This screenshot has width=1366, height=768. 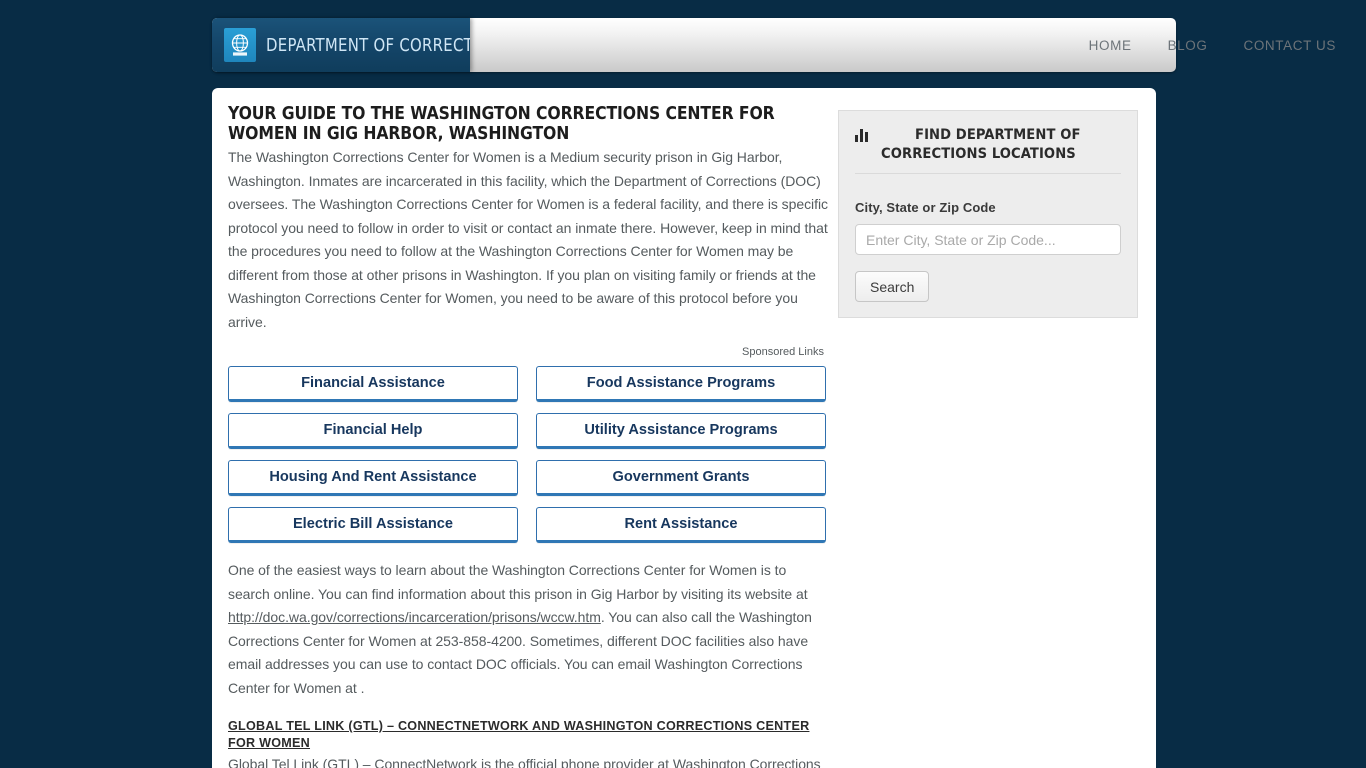 What do you see at coordinates (981, 144) in the screenshot?
I see `sidebar-title: FIND DEPARTMENT OF CORRECTIONS LOCATIONS` at bounding box center [981, 144].